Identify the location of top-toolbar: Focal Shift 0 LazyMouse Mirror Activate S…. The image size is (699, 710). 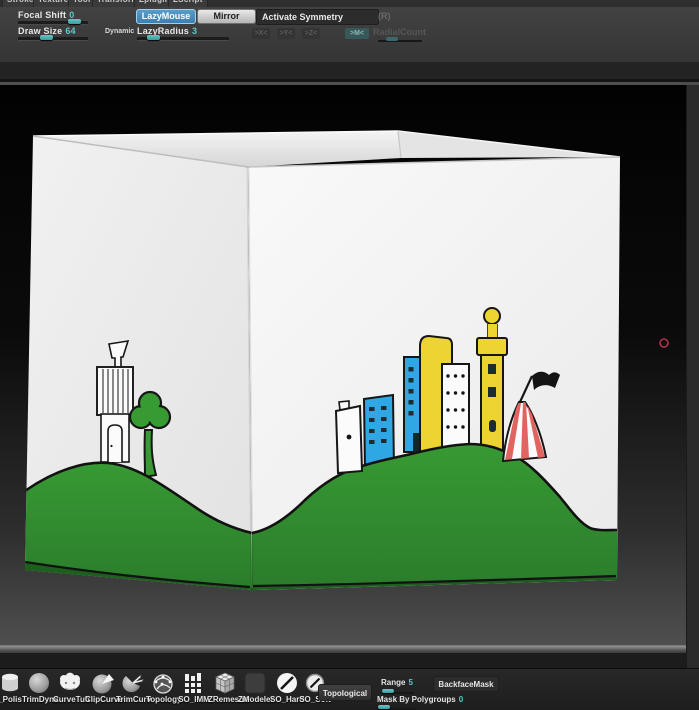
(349, 34).